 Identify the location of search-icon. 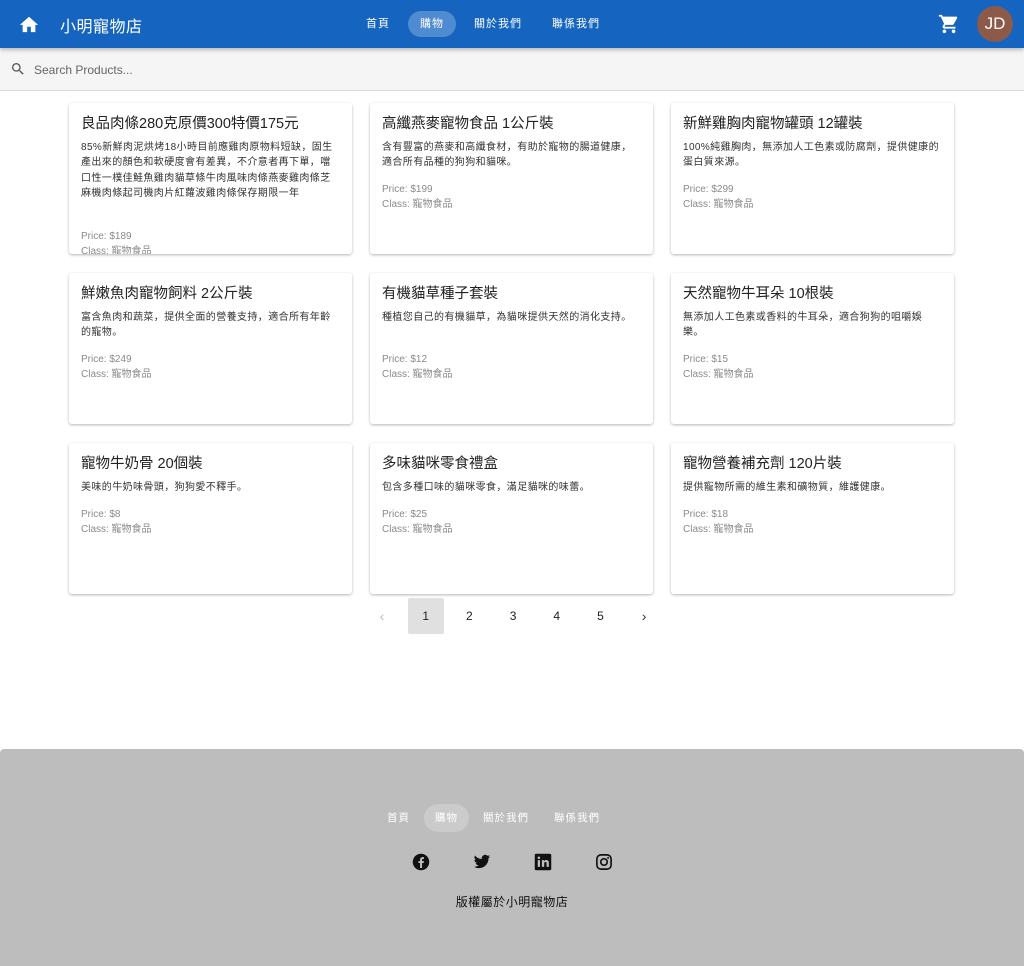
(18, 69).